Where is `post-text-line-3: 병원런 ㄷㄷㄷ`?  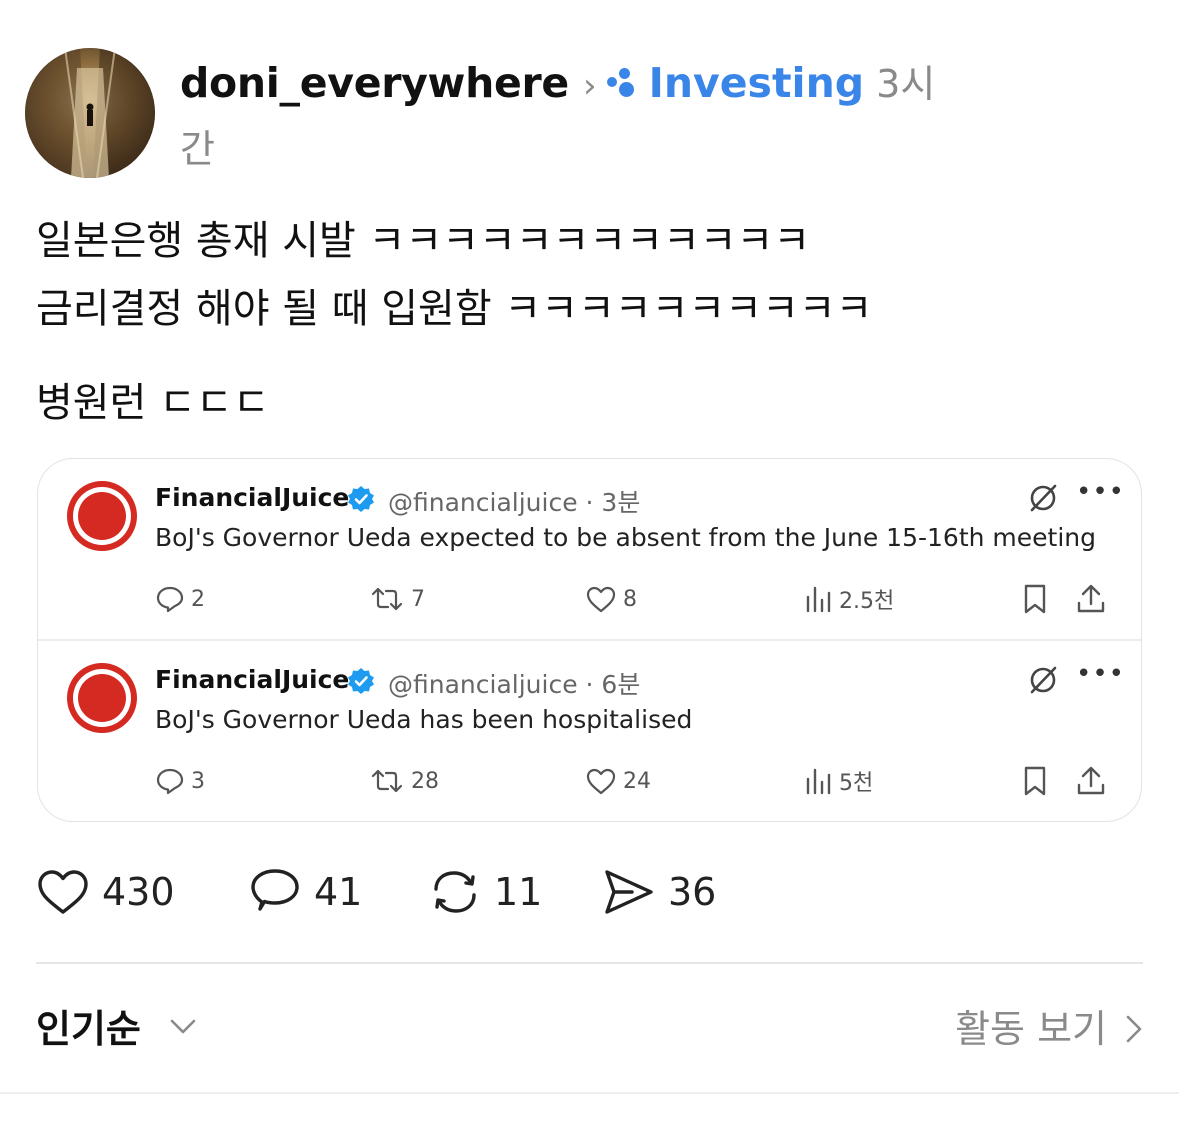 post-text-line-3: 병원런 ㄷㄷㄷ is located at coordinates (153, 403).